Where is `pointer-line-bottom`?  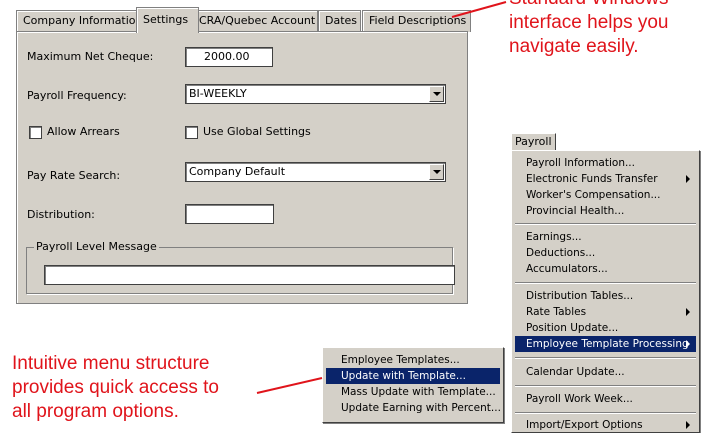 pointer-line-bottom is located at coordinates (289, 385).